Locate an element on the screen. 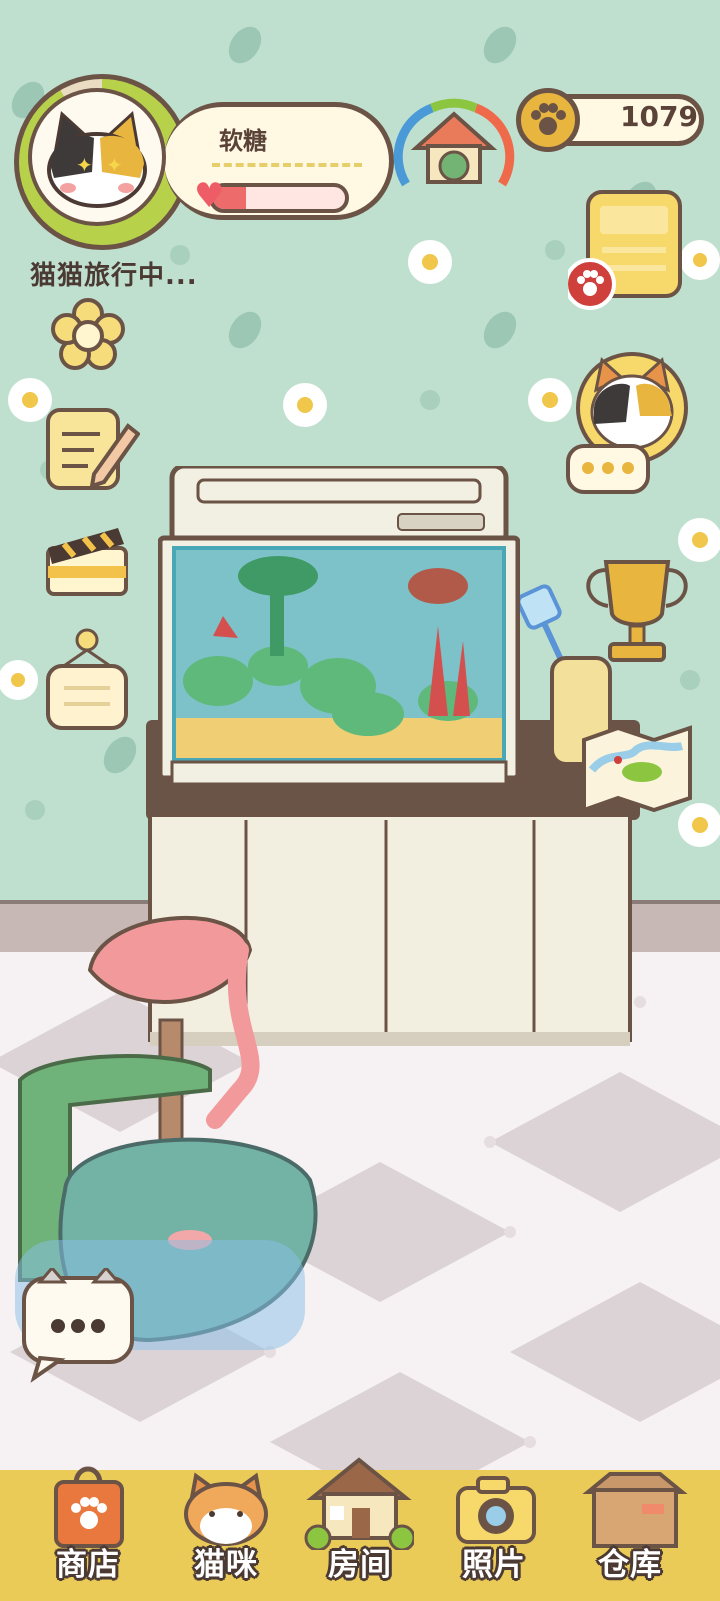  tab-room-label: 房间 is located at coordinates (360, 1565).